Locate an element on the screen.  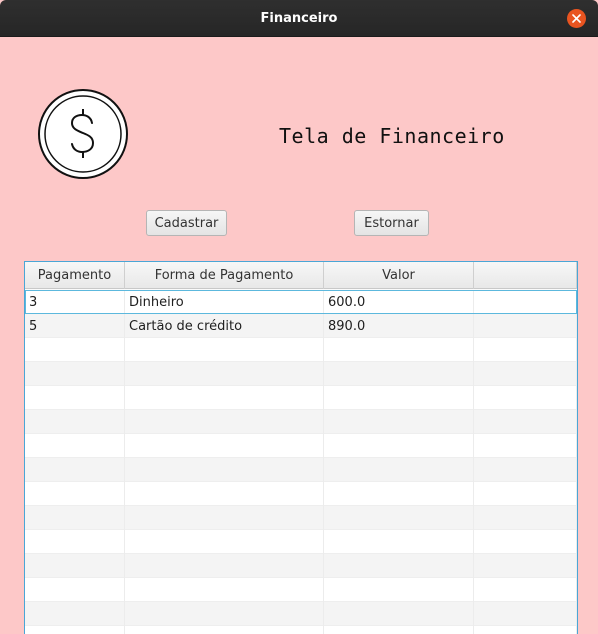
table-header: Pagamento Forma de Pagamento Valor is located at coordinates (301, 275).